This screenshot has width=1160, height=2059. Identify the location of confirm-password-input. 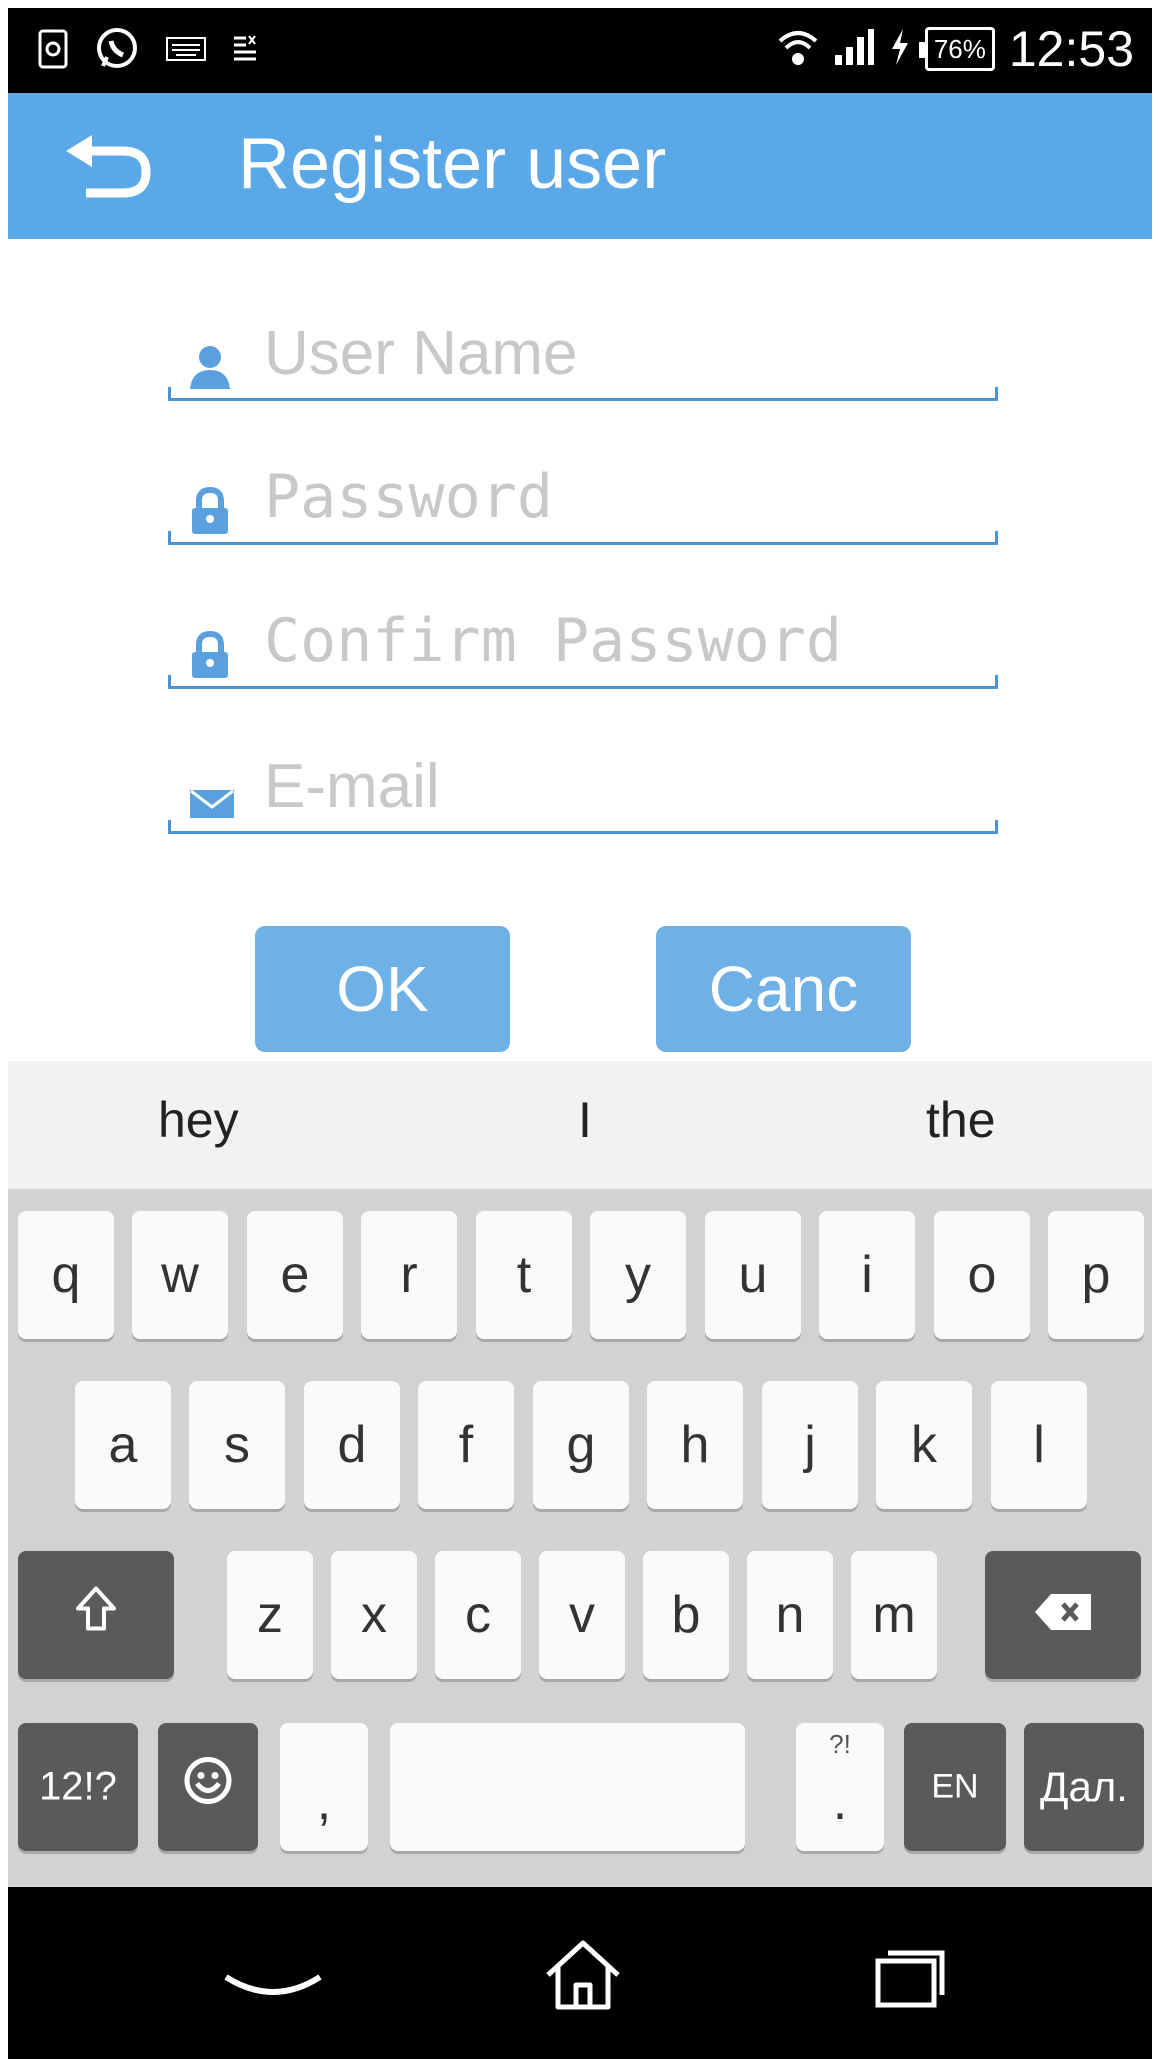
(624, 641).